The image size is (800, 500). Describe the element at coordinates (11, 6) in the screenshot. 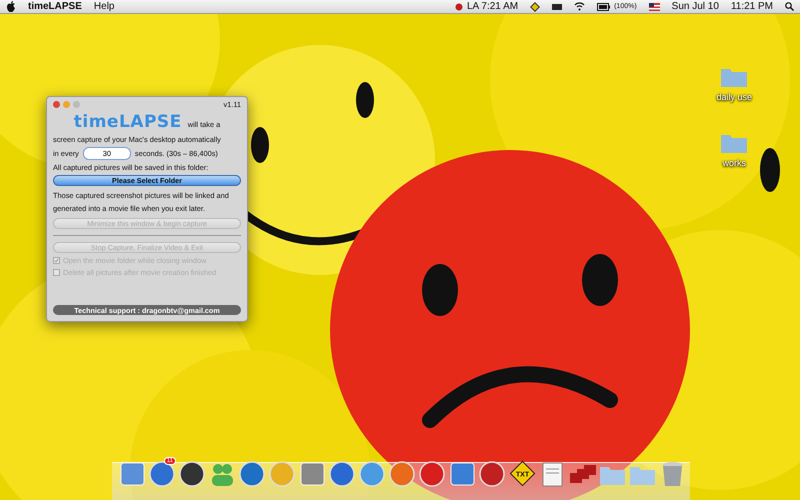

I see `apple-icon` at that location.